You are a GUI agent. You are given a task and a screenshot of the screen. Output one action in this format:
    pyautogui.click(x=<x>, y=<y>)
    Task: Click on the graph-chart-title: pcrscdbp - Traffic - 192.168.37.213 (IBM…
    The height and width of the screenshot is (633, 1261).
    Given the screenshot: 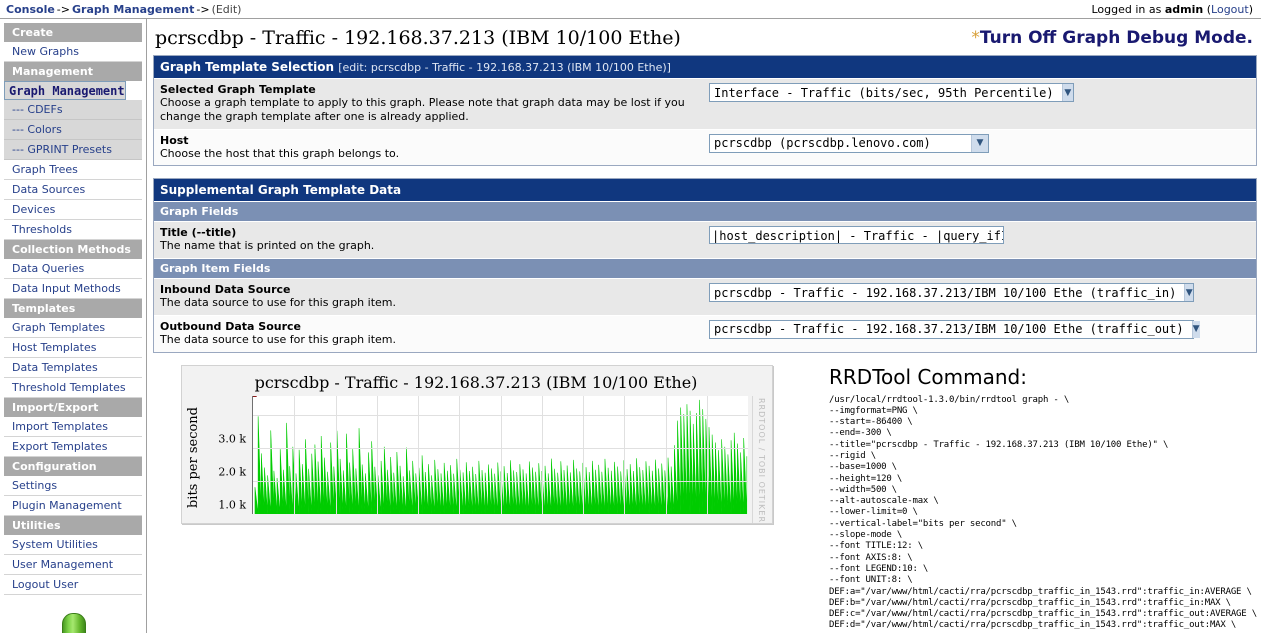 What is the action you would take?
    pyautogui.click(x=476, y=382)
    